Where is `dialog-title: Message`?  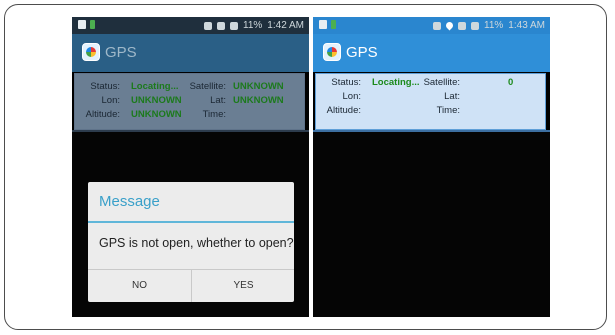
dialog-title: Message is located at coordinates (129, 201).